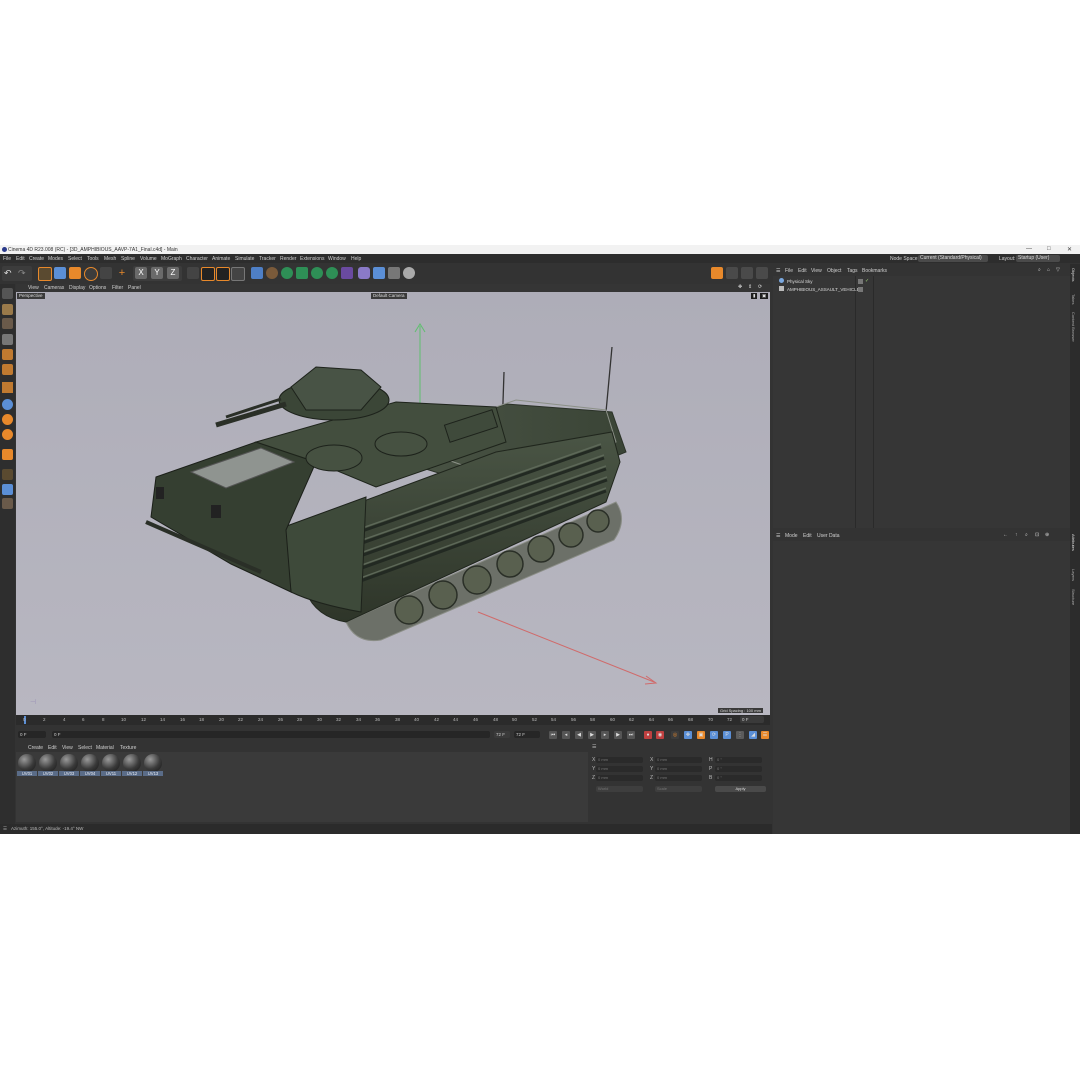 Image resolution: width=1080 pixels, height=1080 pixels. What do you see at coordinates (1073, 542) in the screenshot?
I see `tab-attributes: Attributes` at bounding box center [1073, 542].